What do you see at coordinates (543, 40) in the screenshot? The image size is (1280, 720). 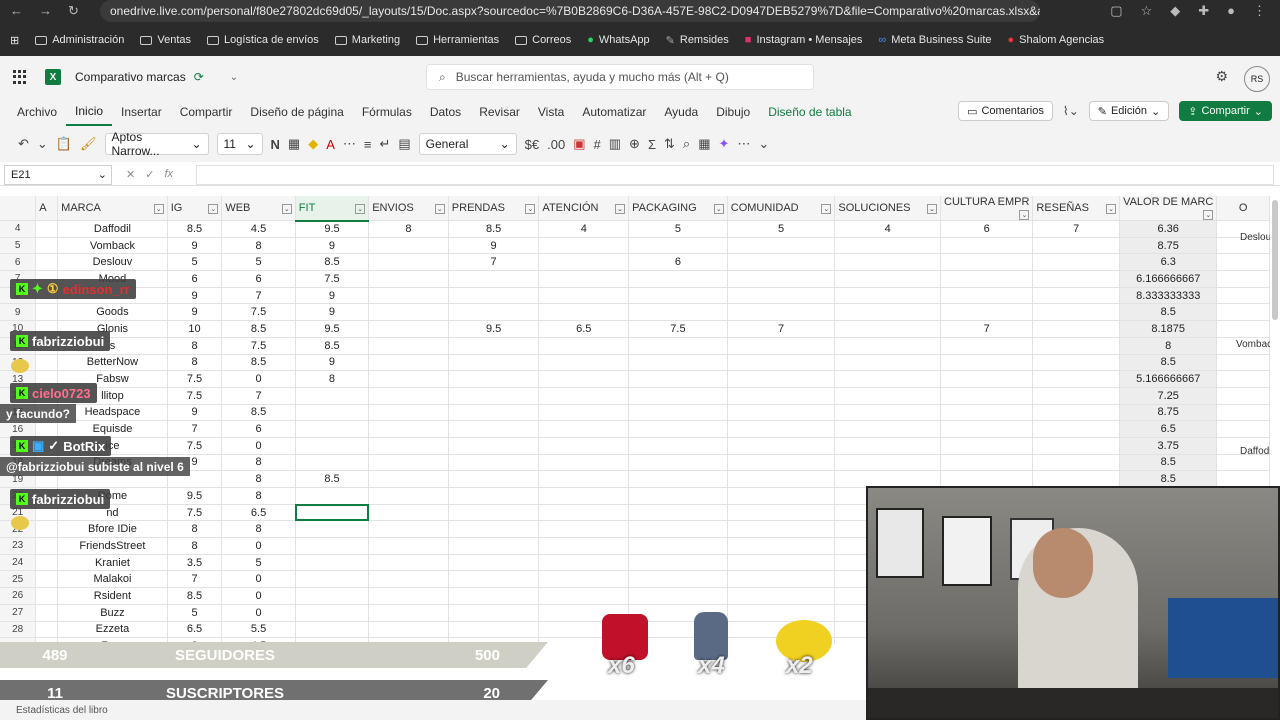 I see `bookmark-item: Correos` at bounding box center [543, 40].